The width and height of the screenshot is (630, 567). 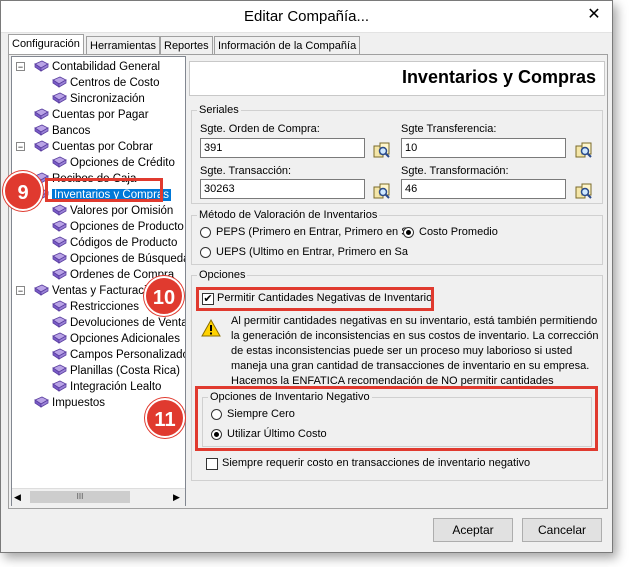 I want to click on tree-item: Integración Lealto, so click(x=98, y=387).